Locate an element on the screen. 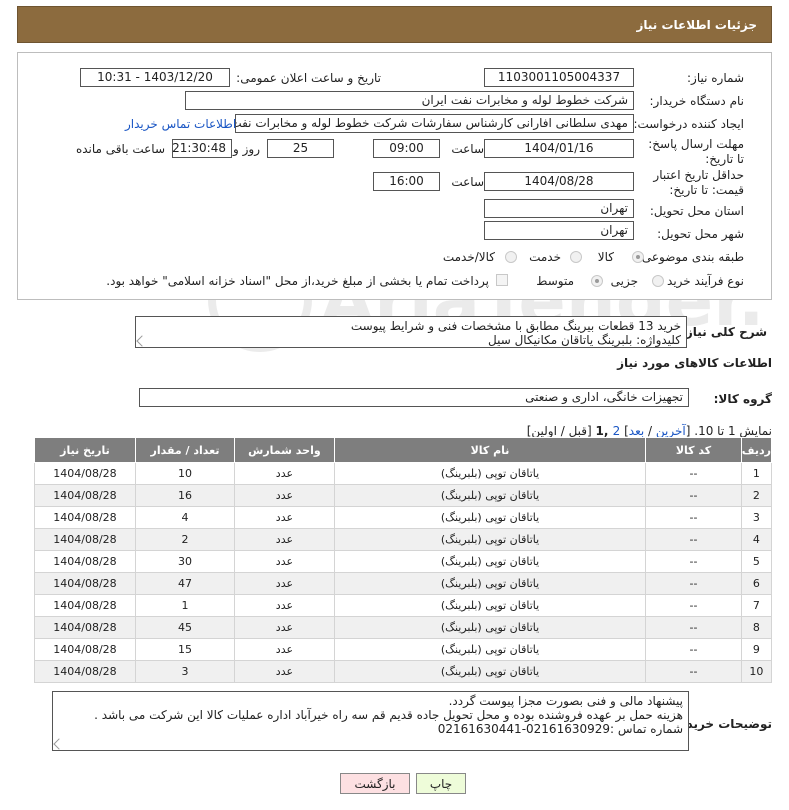  table-row: 7 -- یاتاقان توپی (بلبرینگ) عدد 1 1404/08/28 is located at coordinates (403, 605).